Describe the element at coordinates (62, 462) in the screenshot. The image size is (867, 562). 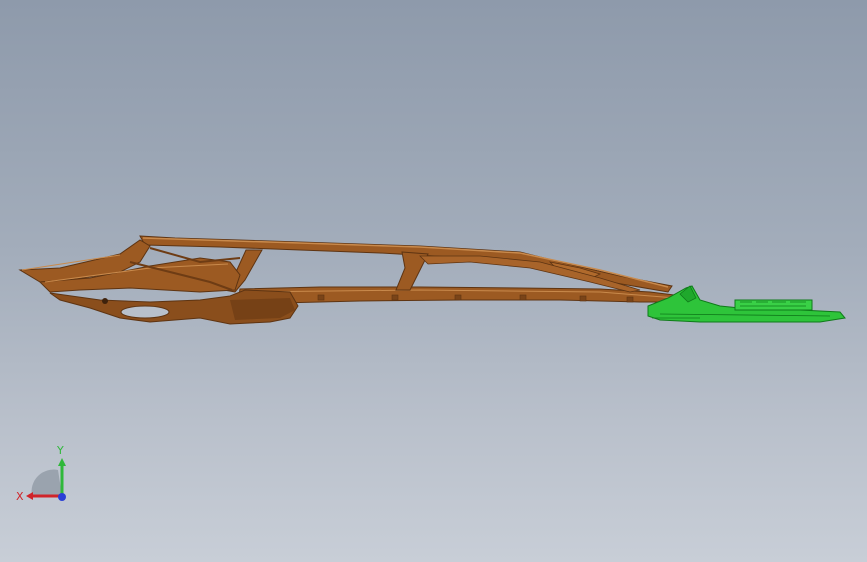
I see `triad-y-arrowhead` at that location.